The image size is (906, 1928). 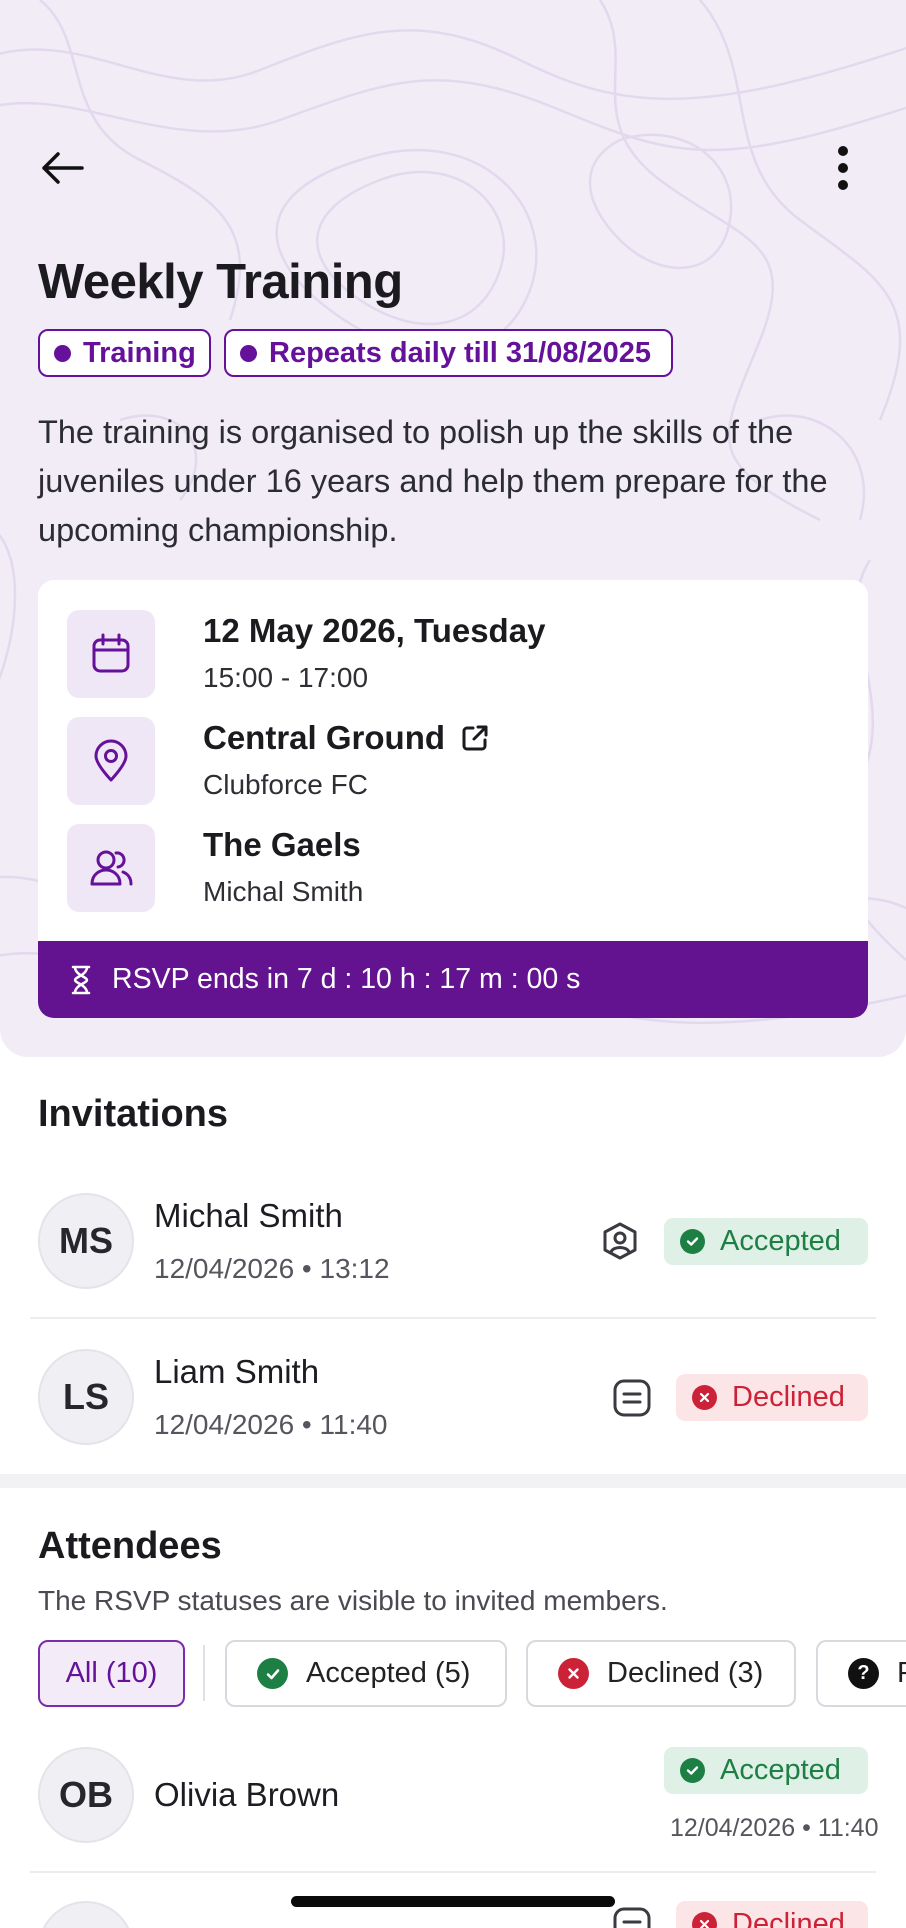 What do you see at coordinates (204, 1673) in the screenshot?
I see `filter-separator` at bounding box center [204, 1673].